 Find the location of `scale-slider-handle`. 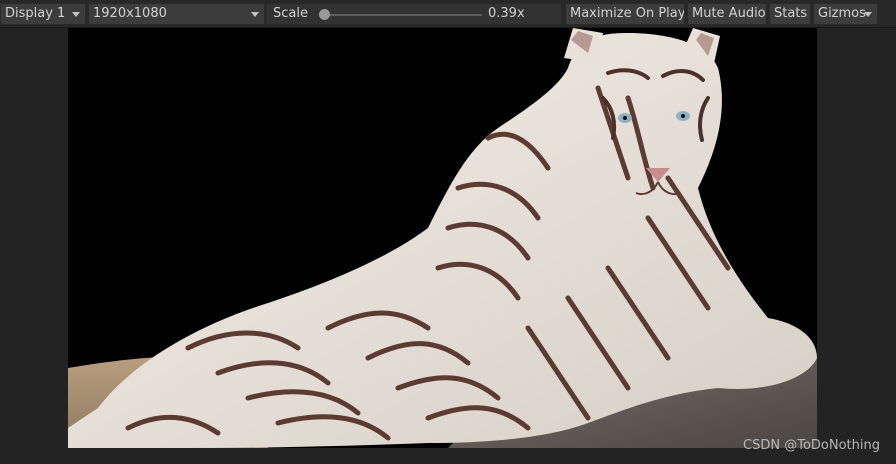

scale-slider-handle is located at coordinates (324, 14).